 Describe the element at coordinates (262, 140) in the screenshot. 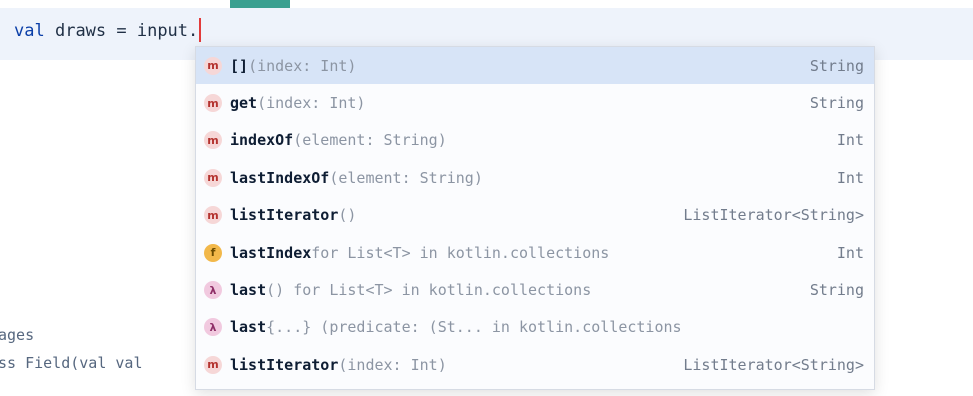

I see `completion-item-name: indexOf` at that location.